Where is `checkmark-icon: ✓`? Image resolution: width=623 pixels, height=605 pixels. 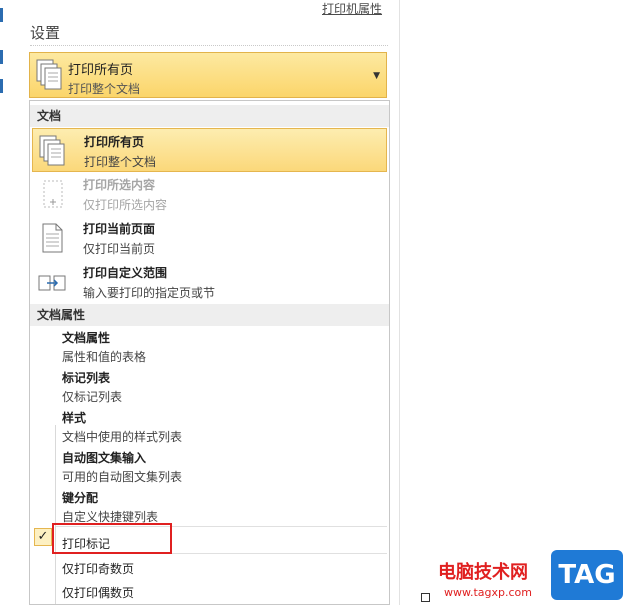
checkmark-icon: ✓ is located at coordinates (43, 537).